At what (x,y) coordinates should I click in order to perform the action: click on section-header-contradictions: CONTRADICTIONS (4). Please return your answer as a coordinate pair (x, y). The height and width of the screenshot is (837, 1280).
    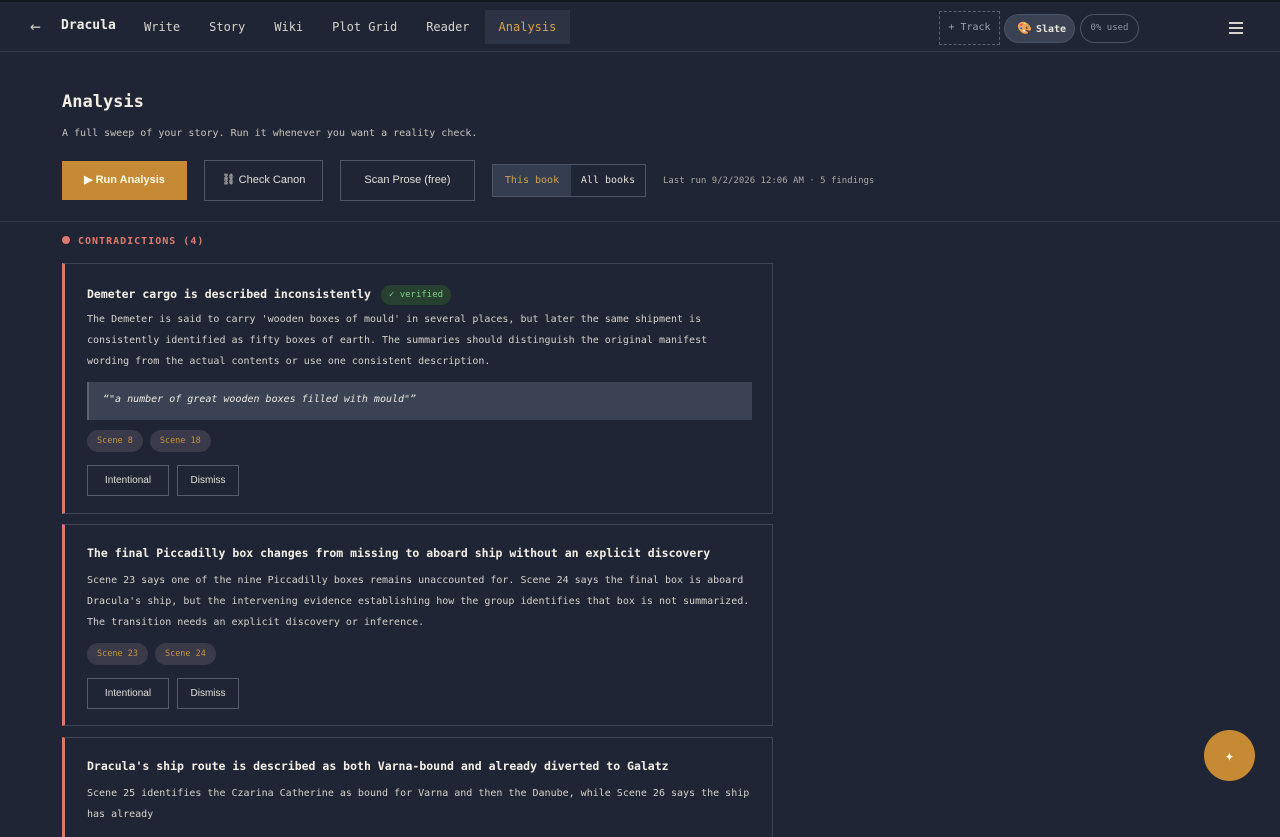
    Looking at the image, I should click on (133, 241).